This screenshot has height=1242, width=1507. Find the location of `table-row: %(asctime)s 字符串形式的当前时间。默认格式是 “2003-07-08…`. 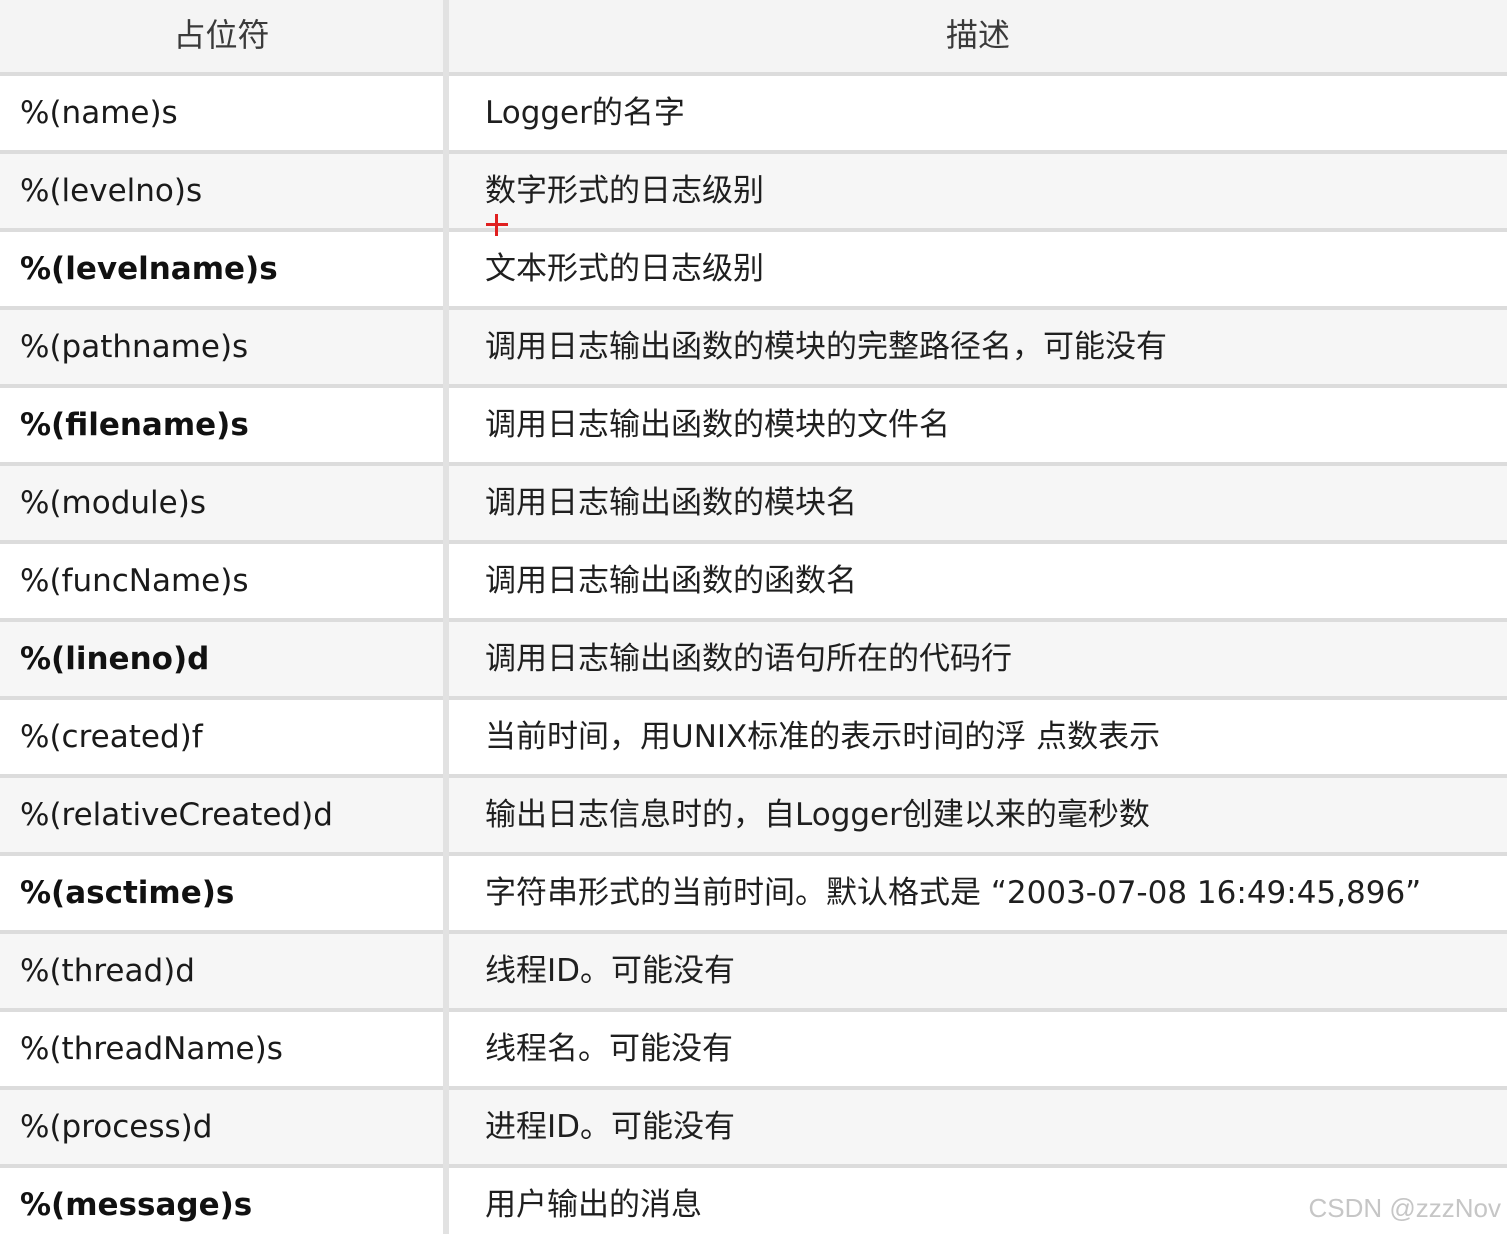

table-row: %(asctime)s 字符串形式的当前时间。默认格式是 “2003-07-08… is located at coordinates (753, 893).